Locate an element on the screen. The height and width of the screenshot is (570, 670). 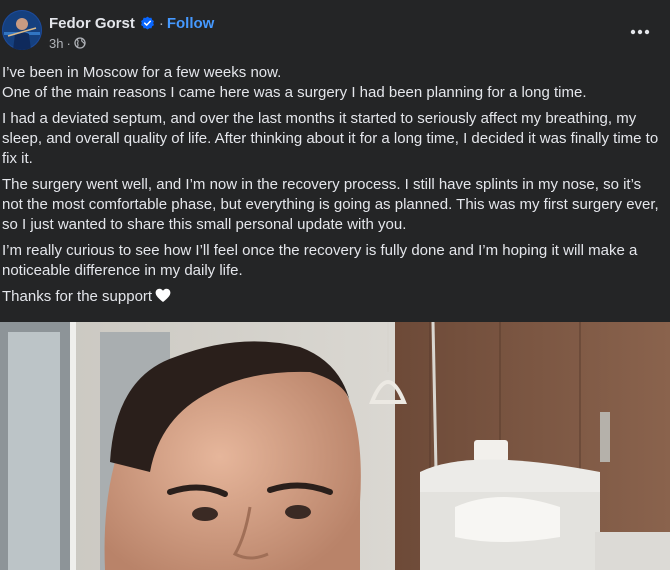
avatar-image is located at coordinates (22, 30).